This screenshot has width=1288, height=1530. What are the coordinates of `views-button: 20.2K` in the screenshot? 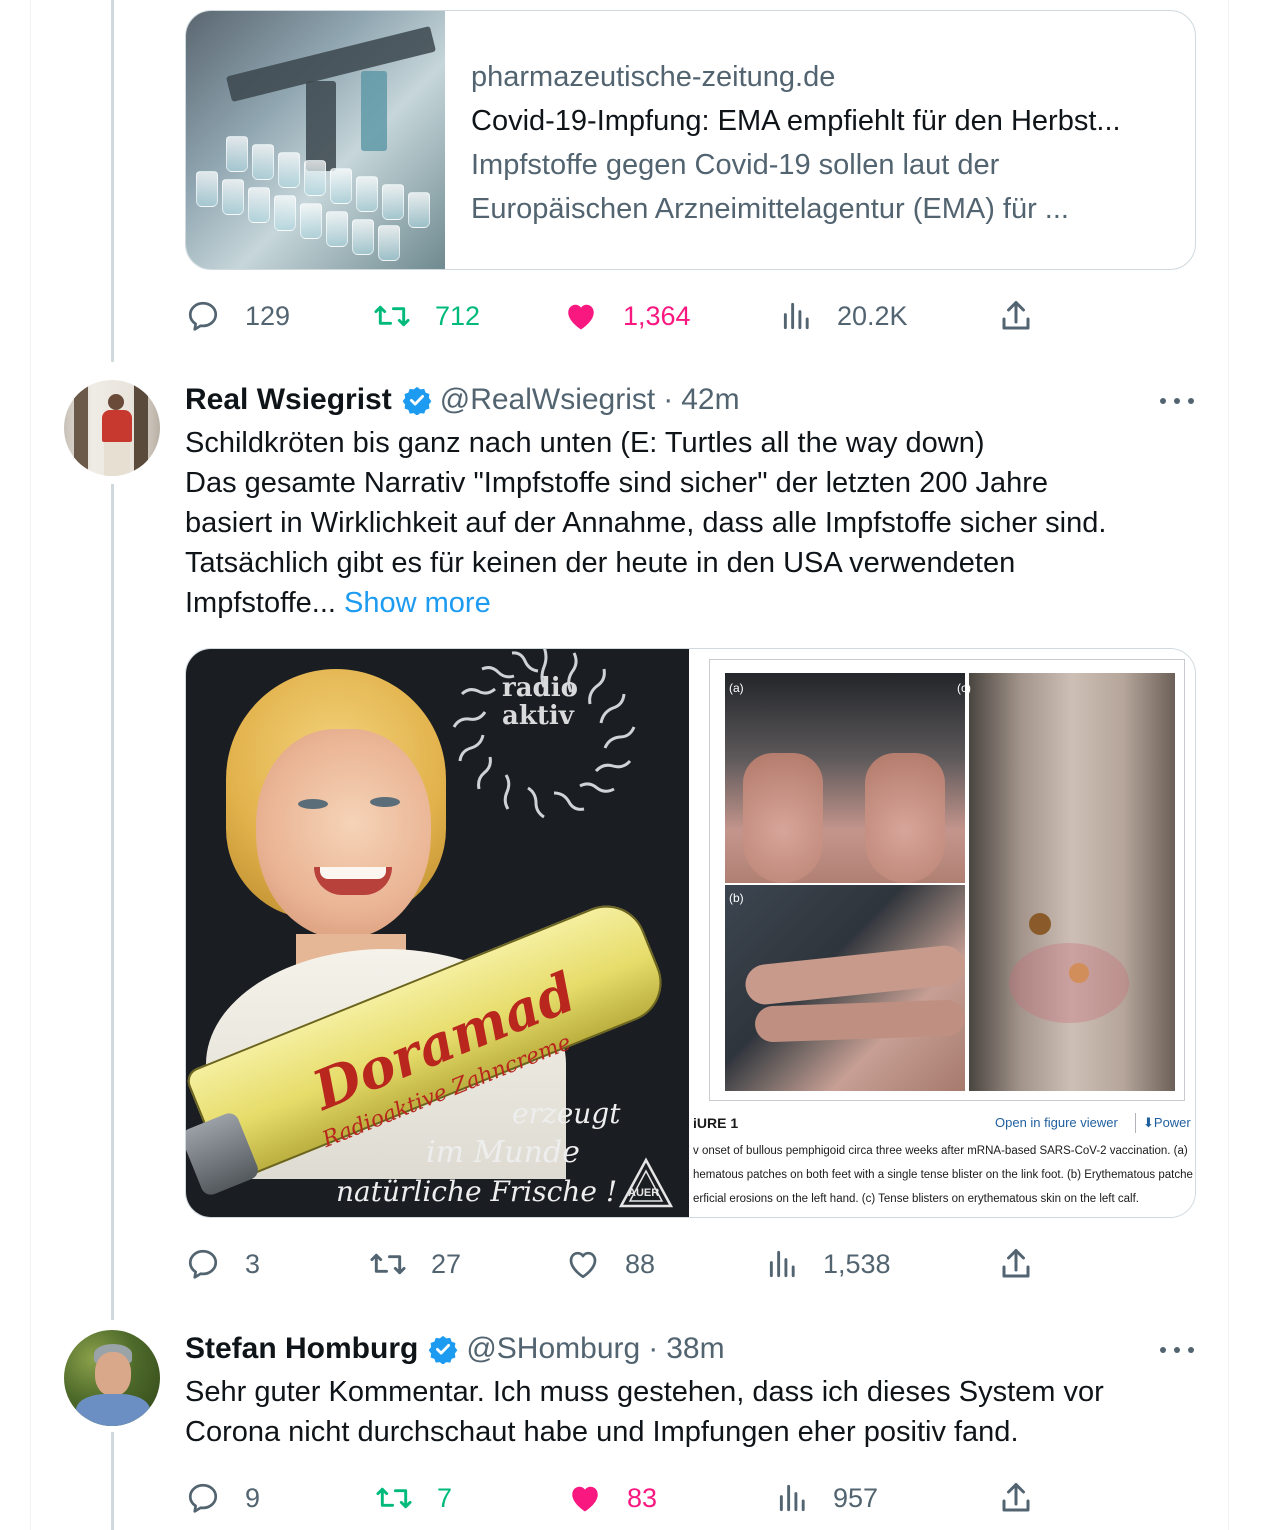 It's located at (844, 316).